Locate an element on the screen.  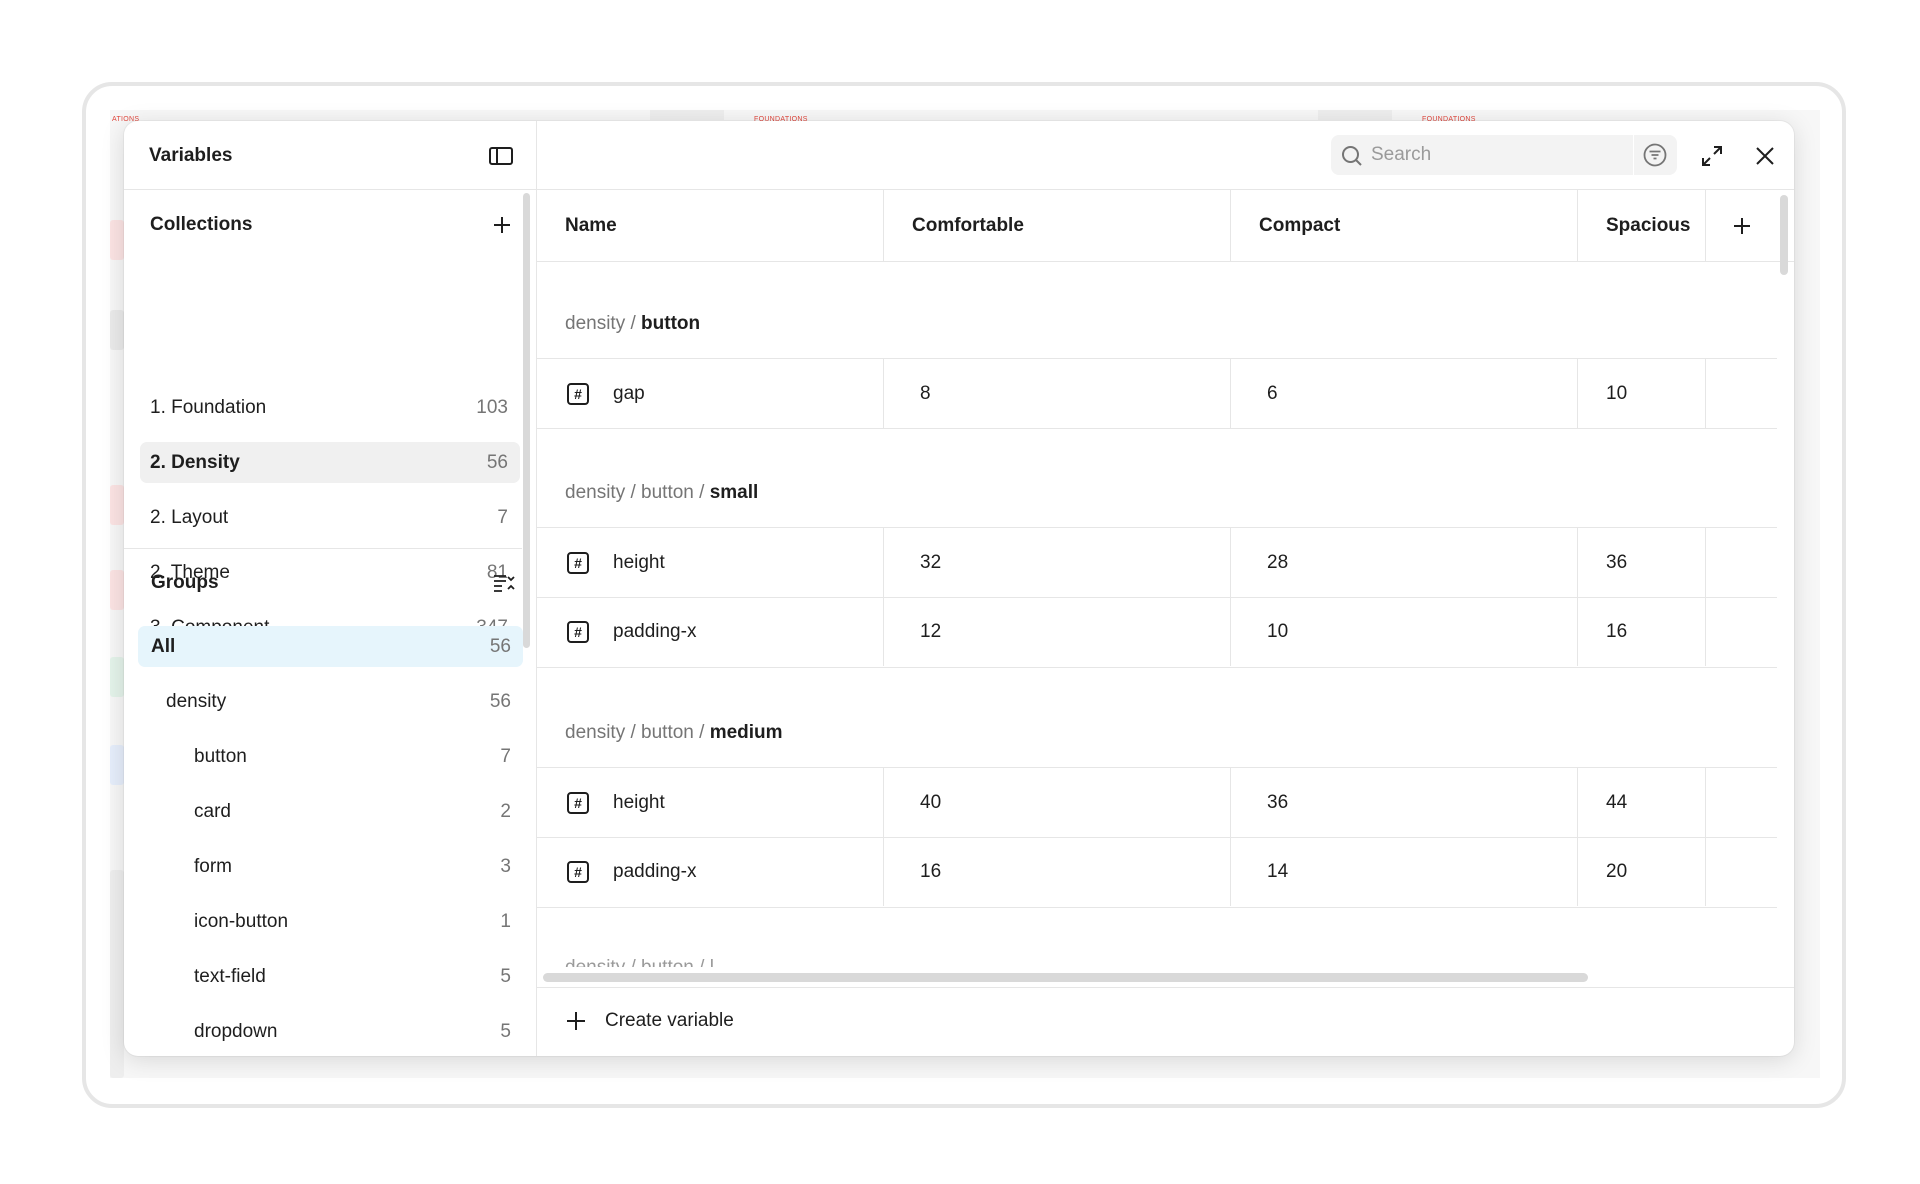
group-label: text-field is located at coordinates (230, 976).